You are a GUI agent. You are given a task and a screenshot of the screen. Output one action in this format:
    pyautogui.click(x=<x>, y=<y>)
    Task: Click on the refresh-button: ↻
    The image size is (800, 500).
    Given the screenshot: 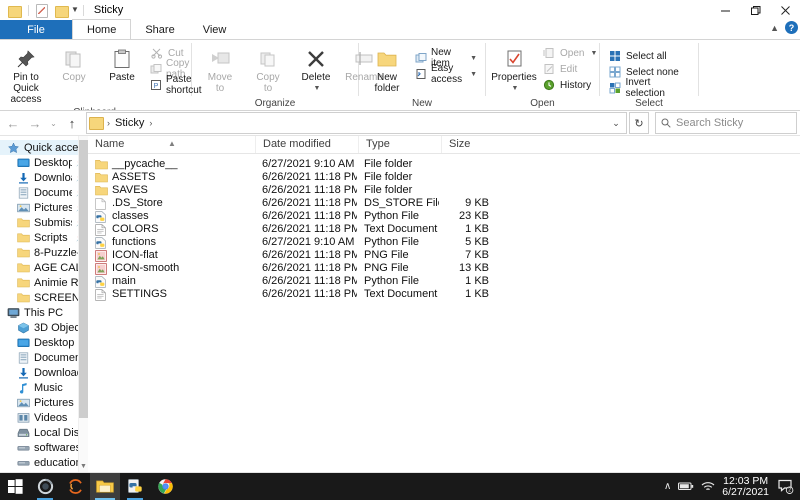 What is the action you would take?
    pyautogui.click(x=639, y=123)
    